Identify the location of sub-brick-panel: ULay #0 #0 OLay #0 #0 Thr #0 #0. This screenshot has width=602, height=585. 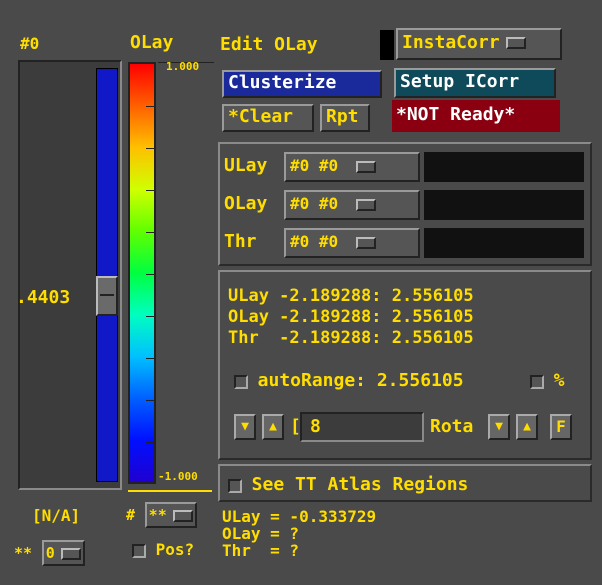
(405, 204).